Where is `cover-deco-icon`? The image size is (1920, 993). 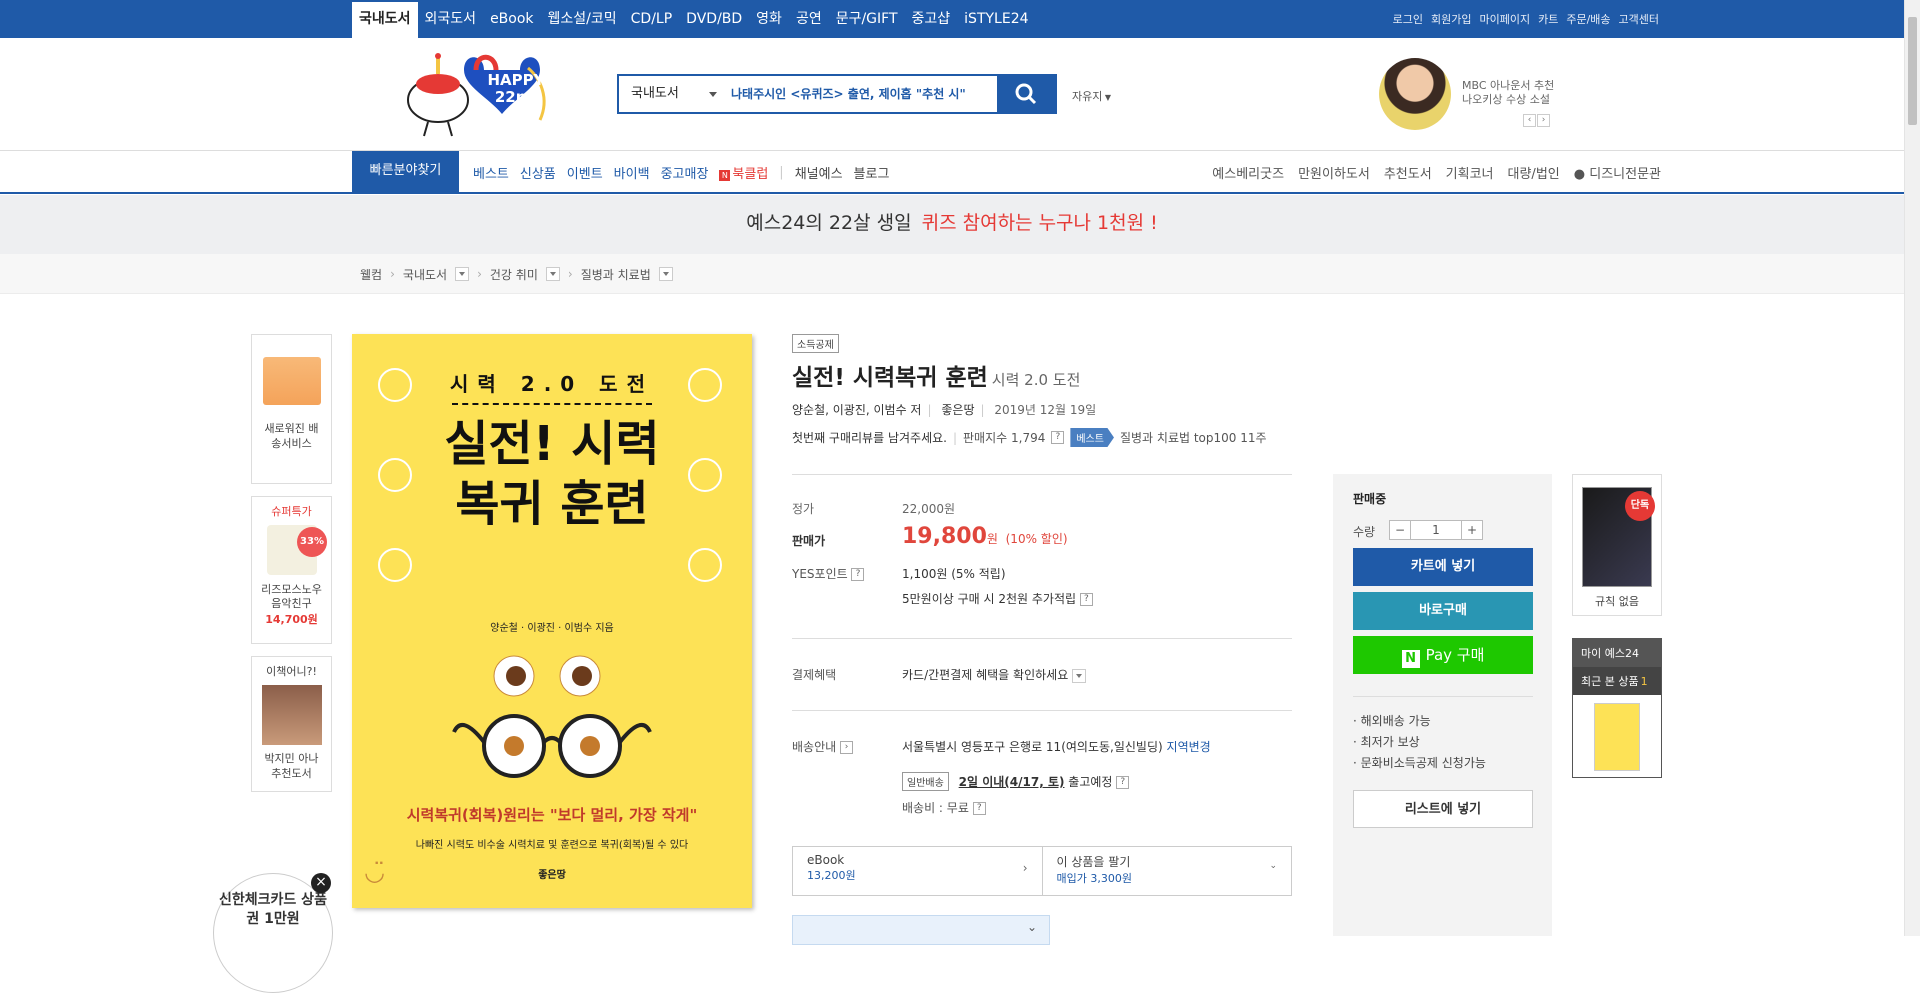
cover-deco-icon is located at coordinates (705, 475).